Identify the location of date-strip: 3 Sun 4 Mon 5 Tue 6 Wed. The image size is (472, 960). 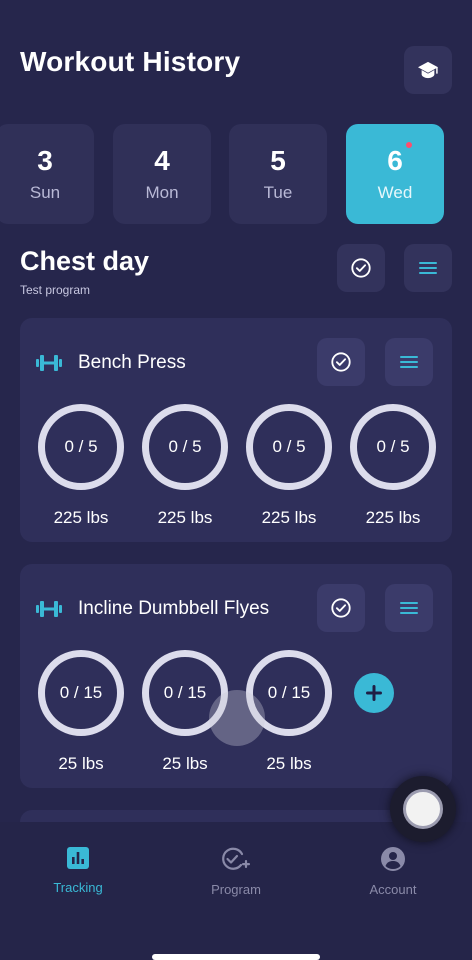
(236, 174).